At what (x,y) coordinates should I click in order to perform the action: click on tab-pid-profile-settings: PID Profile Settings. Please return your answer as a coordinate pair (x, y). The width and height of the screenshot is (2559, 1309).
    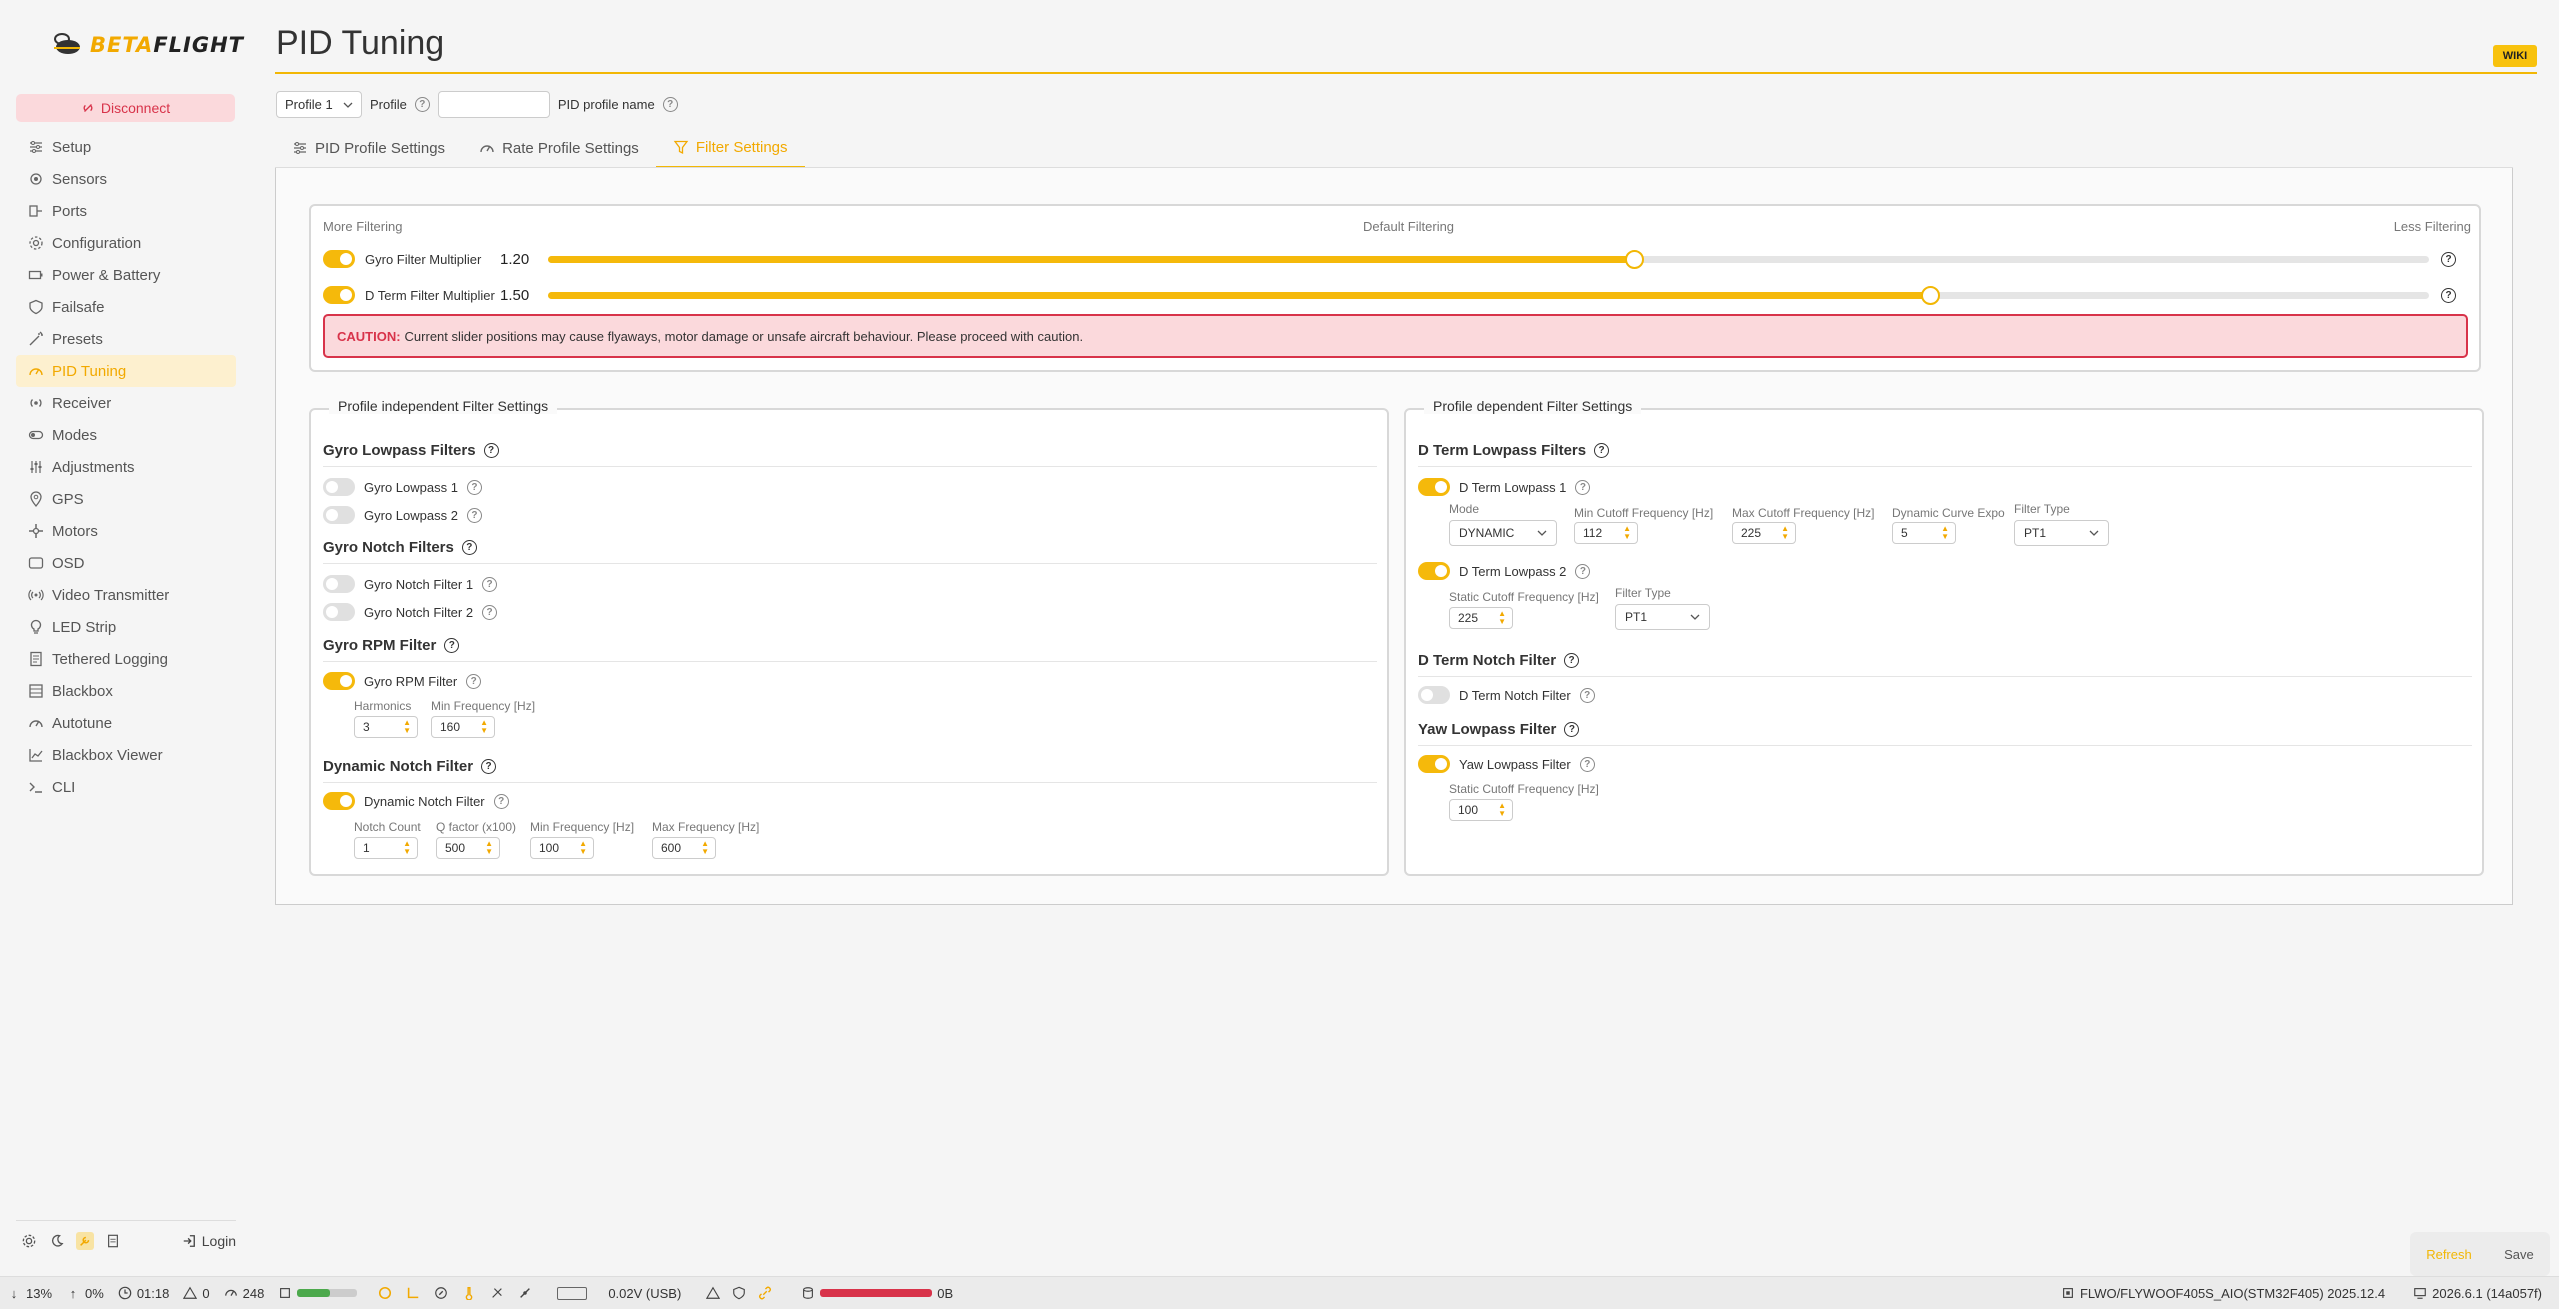
    Looking at the image, I should click on (368, 148).